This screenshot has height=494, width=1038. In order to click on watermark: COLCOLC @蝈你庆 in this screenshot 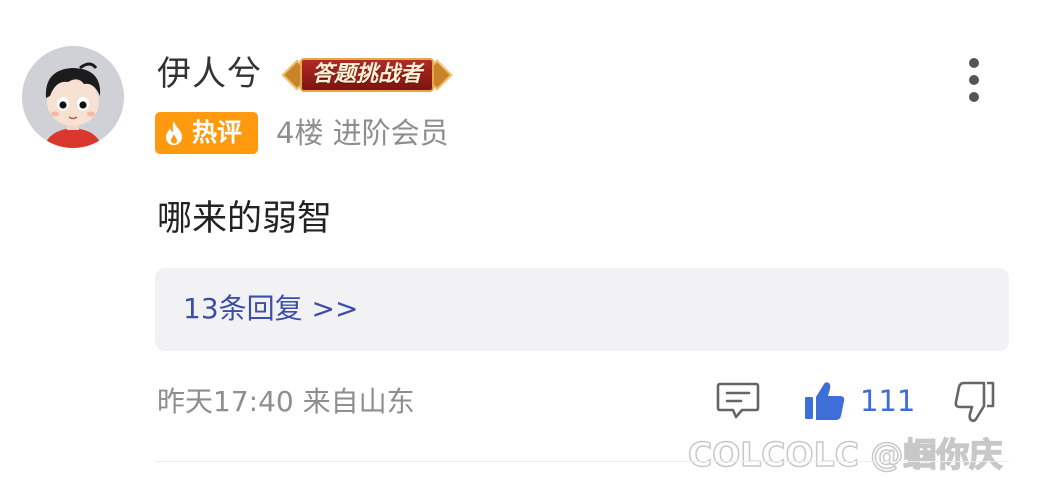, I will do `click(845, 454)`.